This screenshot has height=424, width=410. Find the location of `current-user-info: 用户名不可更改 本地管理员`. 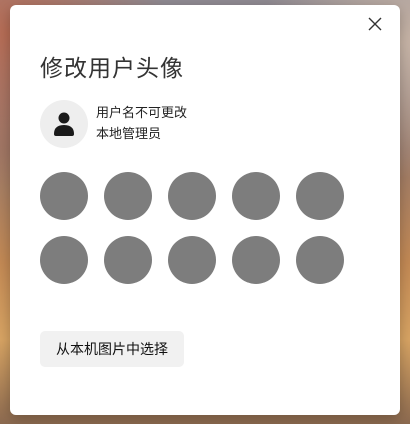

current-user-info: 用户名不可更改 本地管理员 is located at coordinates (113, 124).